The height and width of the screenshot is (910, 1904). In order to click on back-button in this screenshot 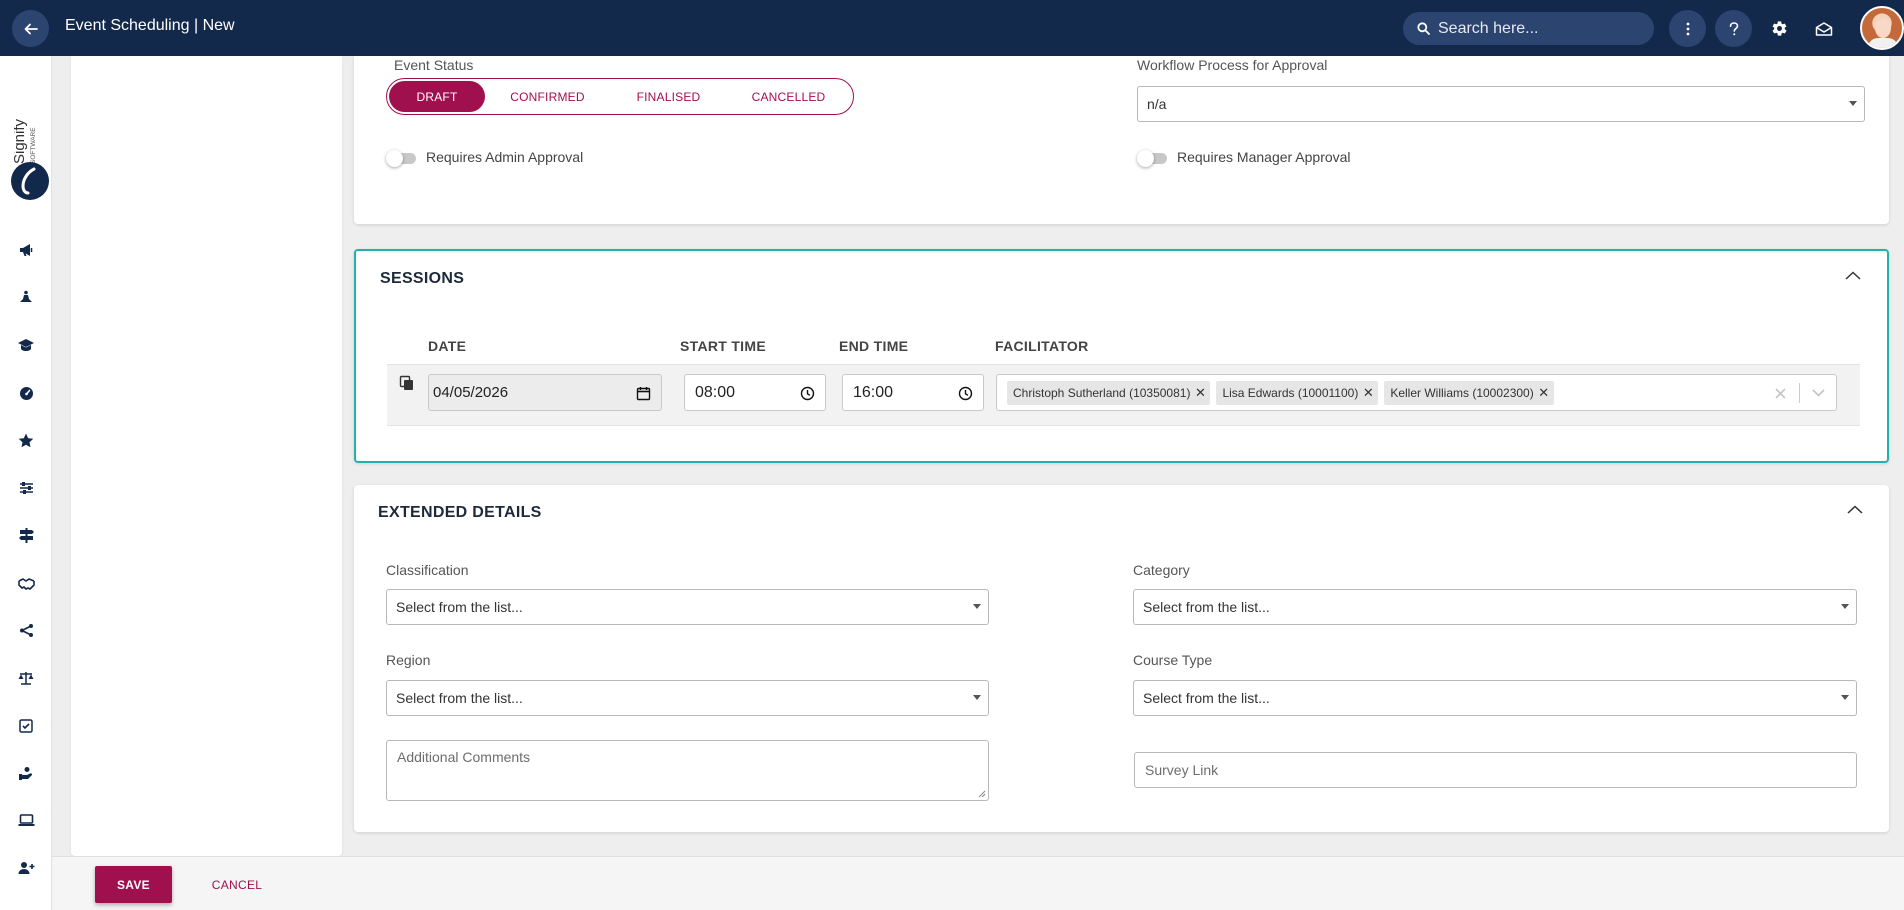, I will do `click(30, 28)`.